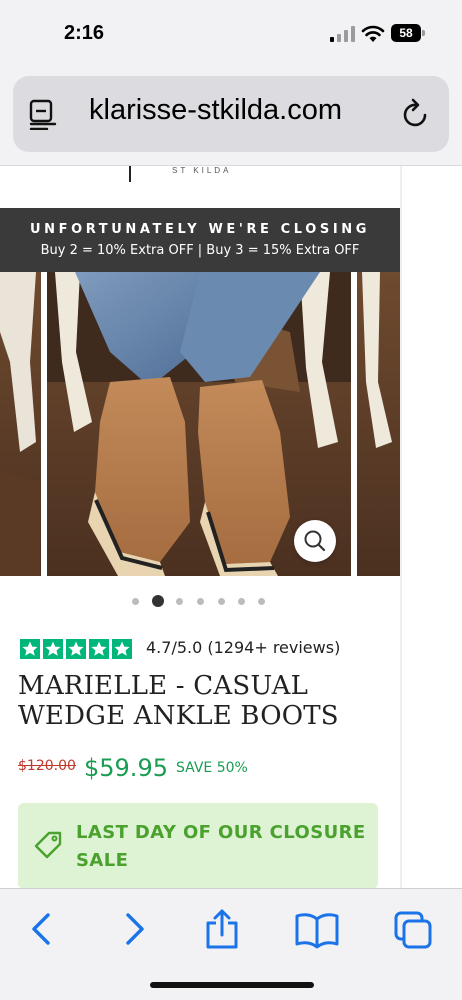 The width and height of the screenshot is (462, 1000). Describe the element at coordinates (42, 929) in the screenshot. I see `back-icon` at that location.